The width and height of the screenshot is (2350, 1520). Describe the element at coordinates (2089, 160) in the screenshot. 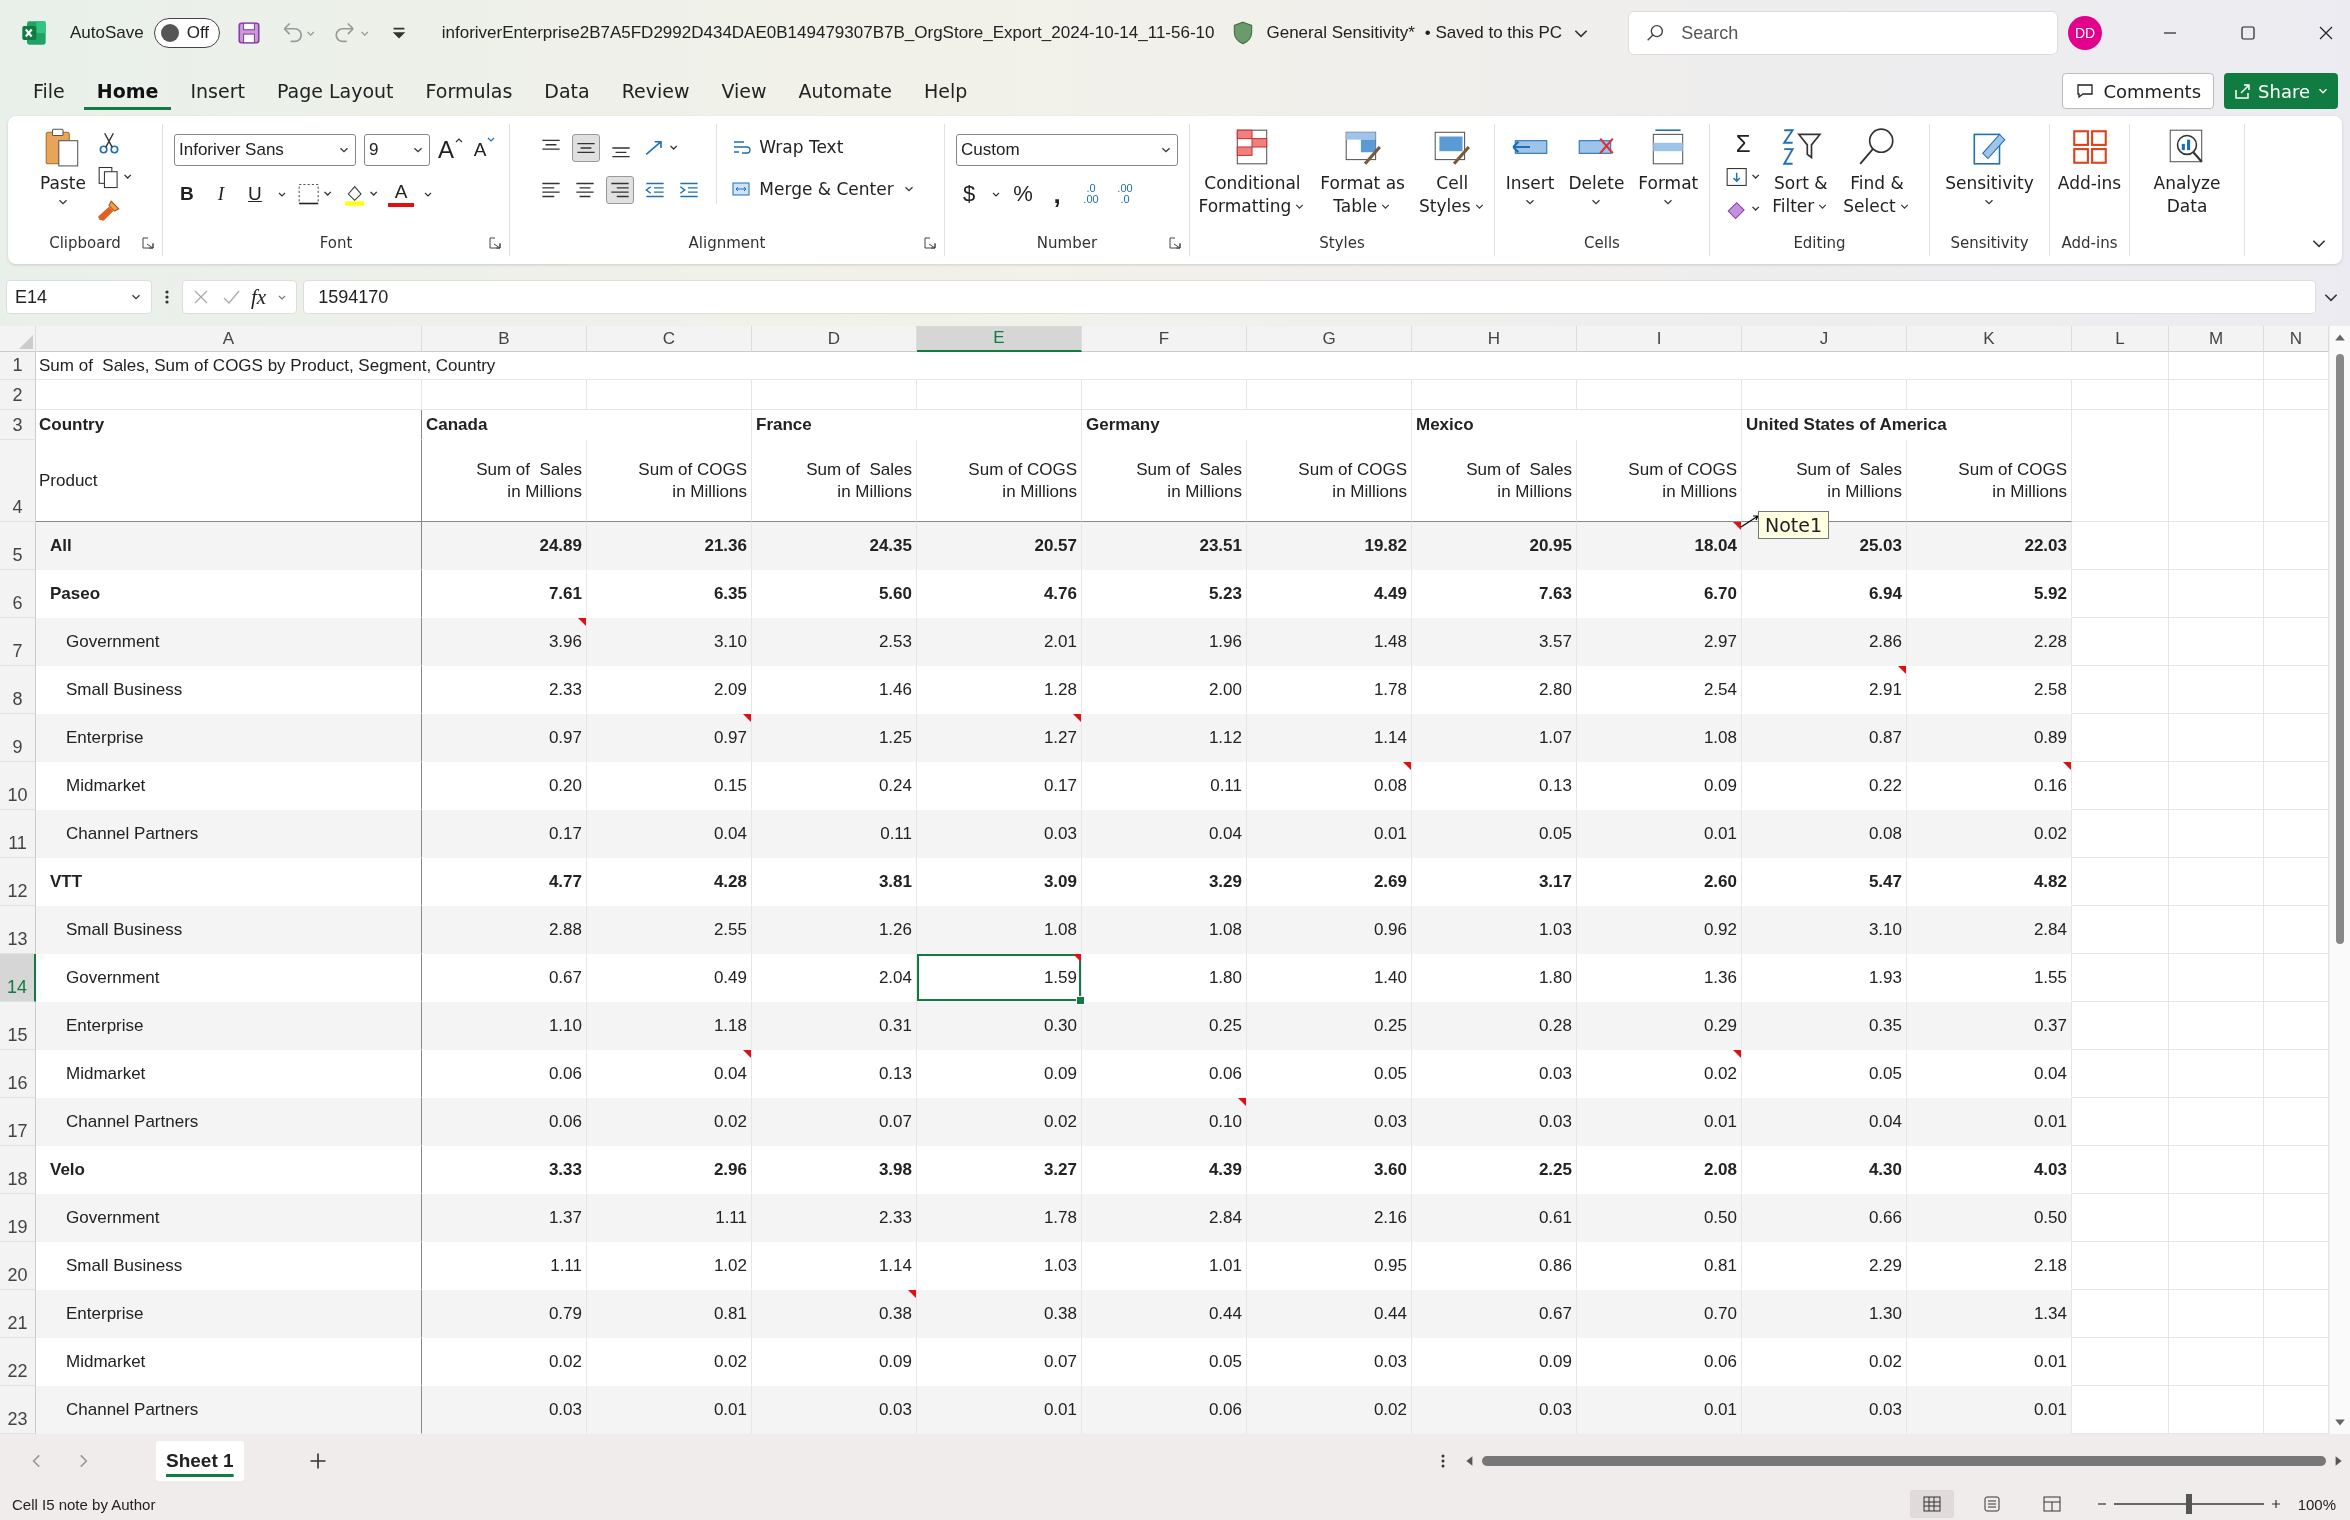

I see `addins-button: Add-ins` at that location.